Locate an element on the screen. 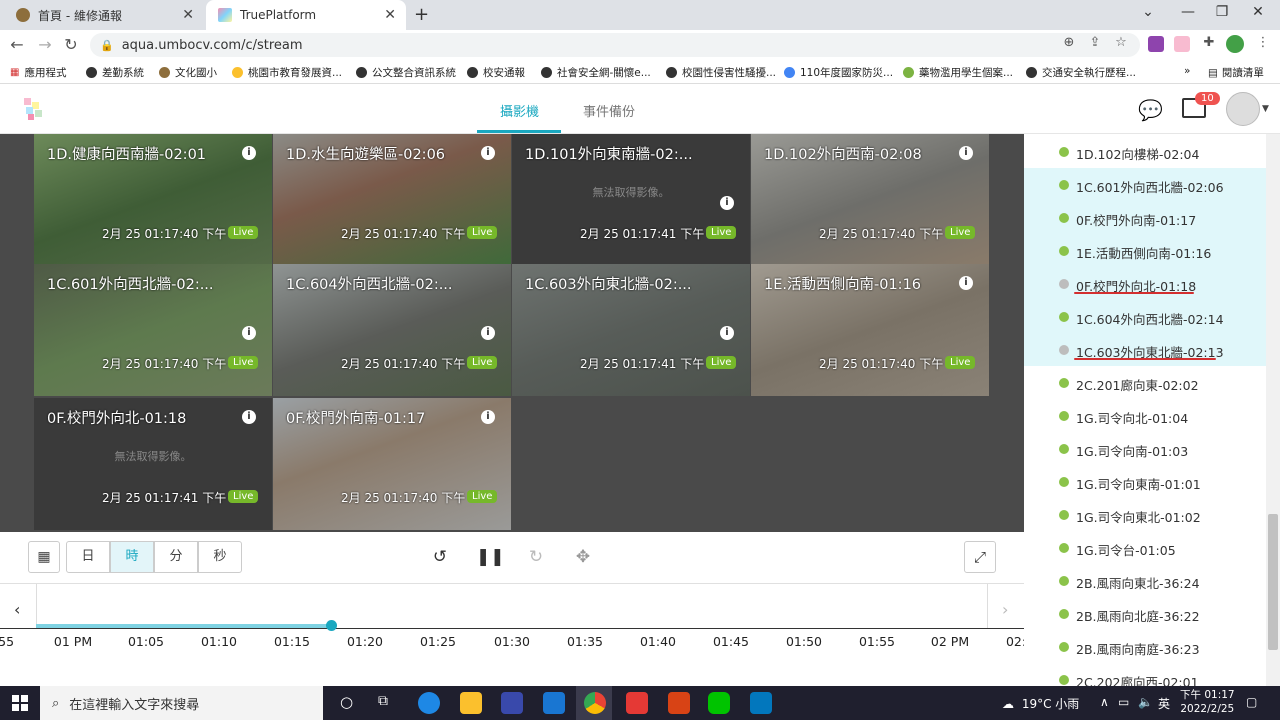 Image resolution: width=1280 pixels, height=720 pixels. bookmark-item: 校安通報 is located at coordinates (496, 72).